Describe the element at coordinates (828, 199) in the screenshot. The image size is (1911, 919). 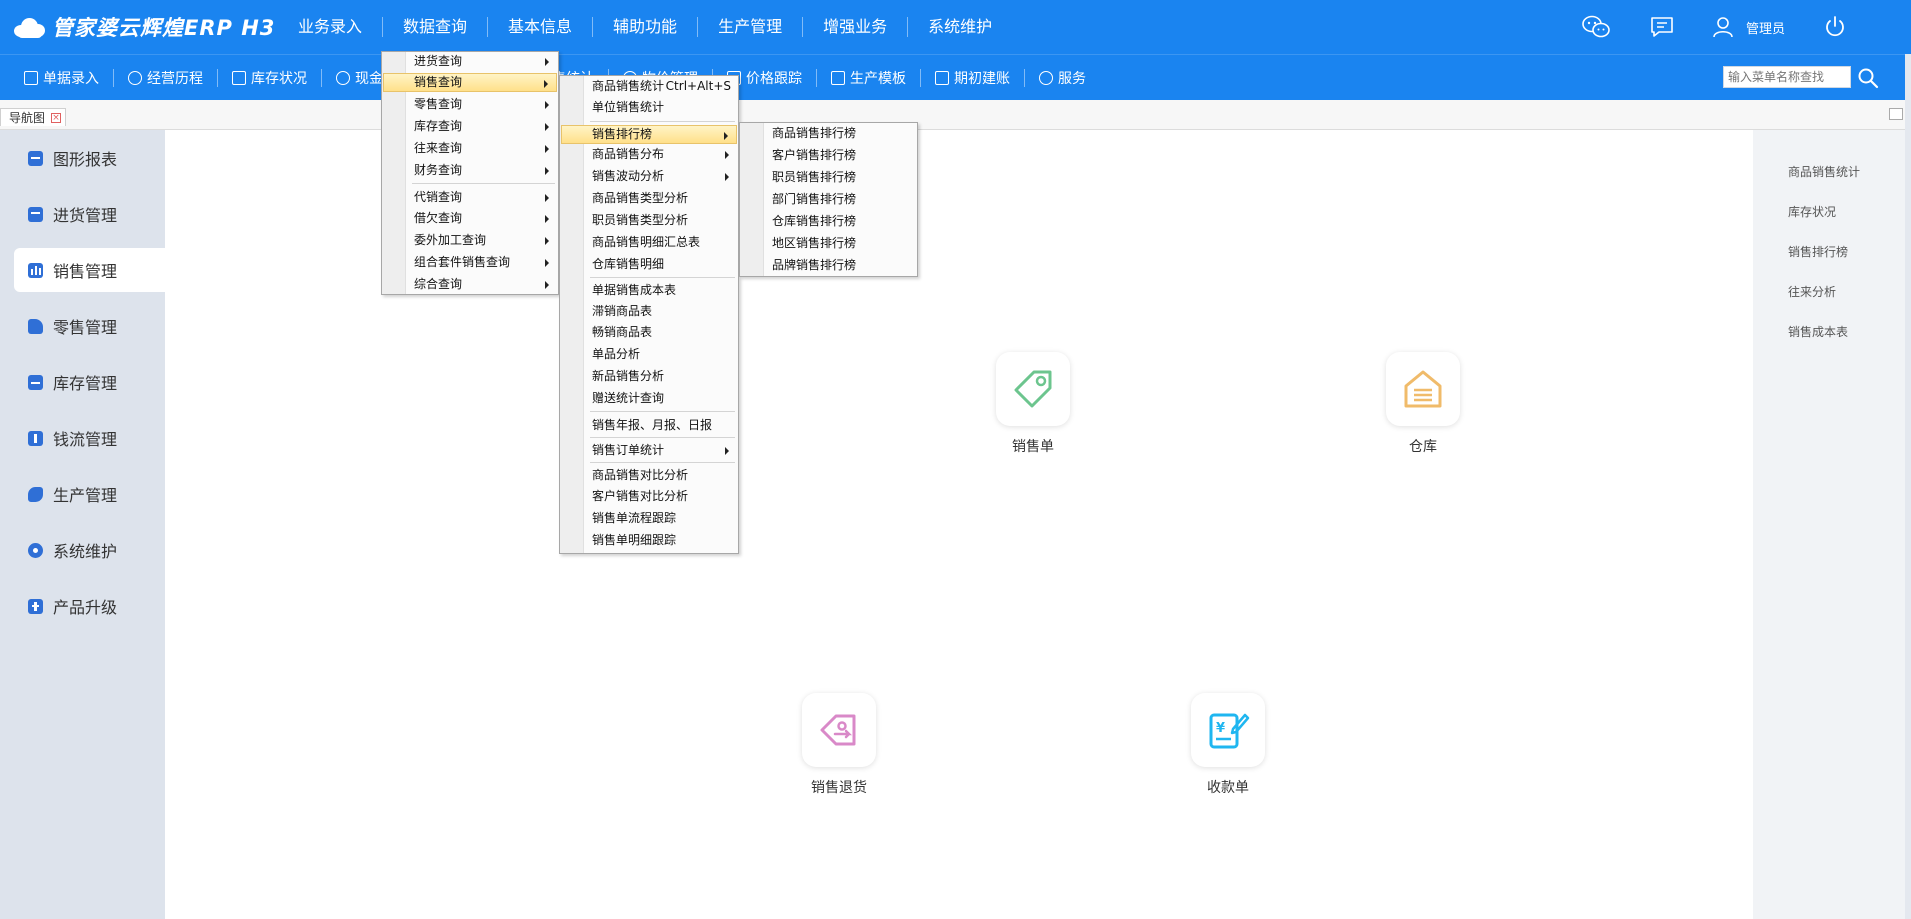
I see `menu-department-ranking: 部门销售排行榜` at that location.